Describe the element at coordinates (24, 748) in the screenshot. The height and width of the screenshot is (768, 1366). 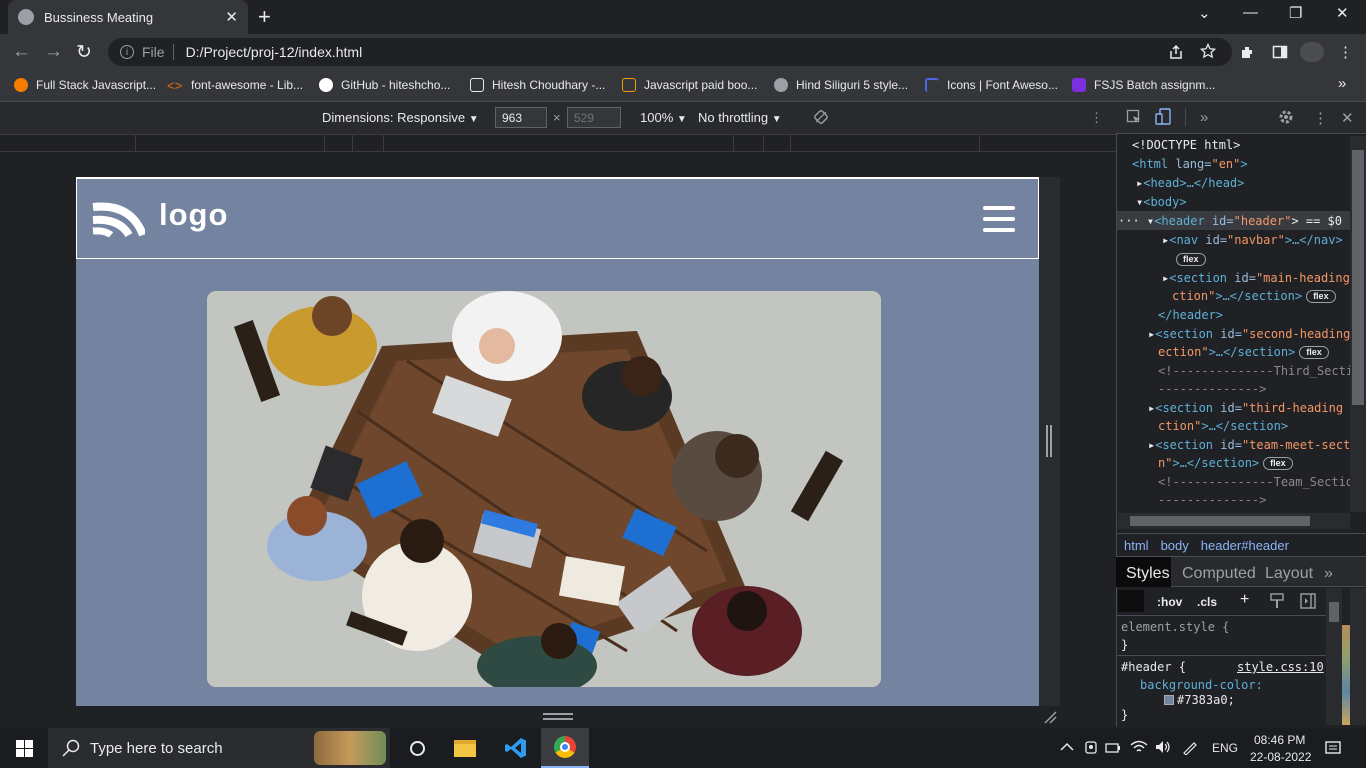
I see `windows-start-icon` at that location.